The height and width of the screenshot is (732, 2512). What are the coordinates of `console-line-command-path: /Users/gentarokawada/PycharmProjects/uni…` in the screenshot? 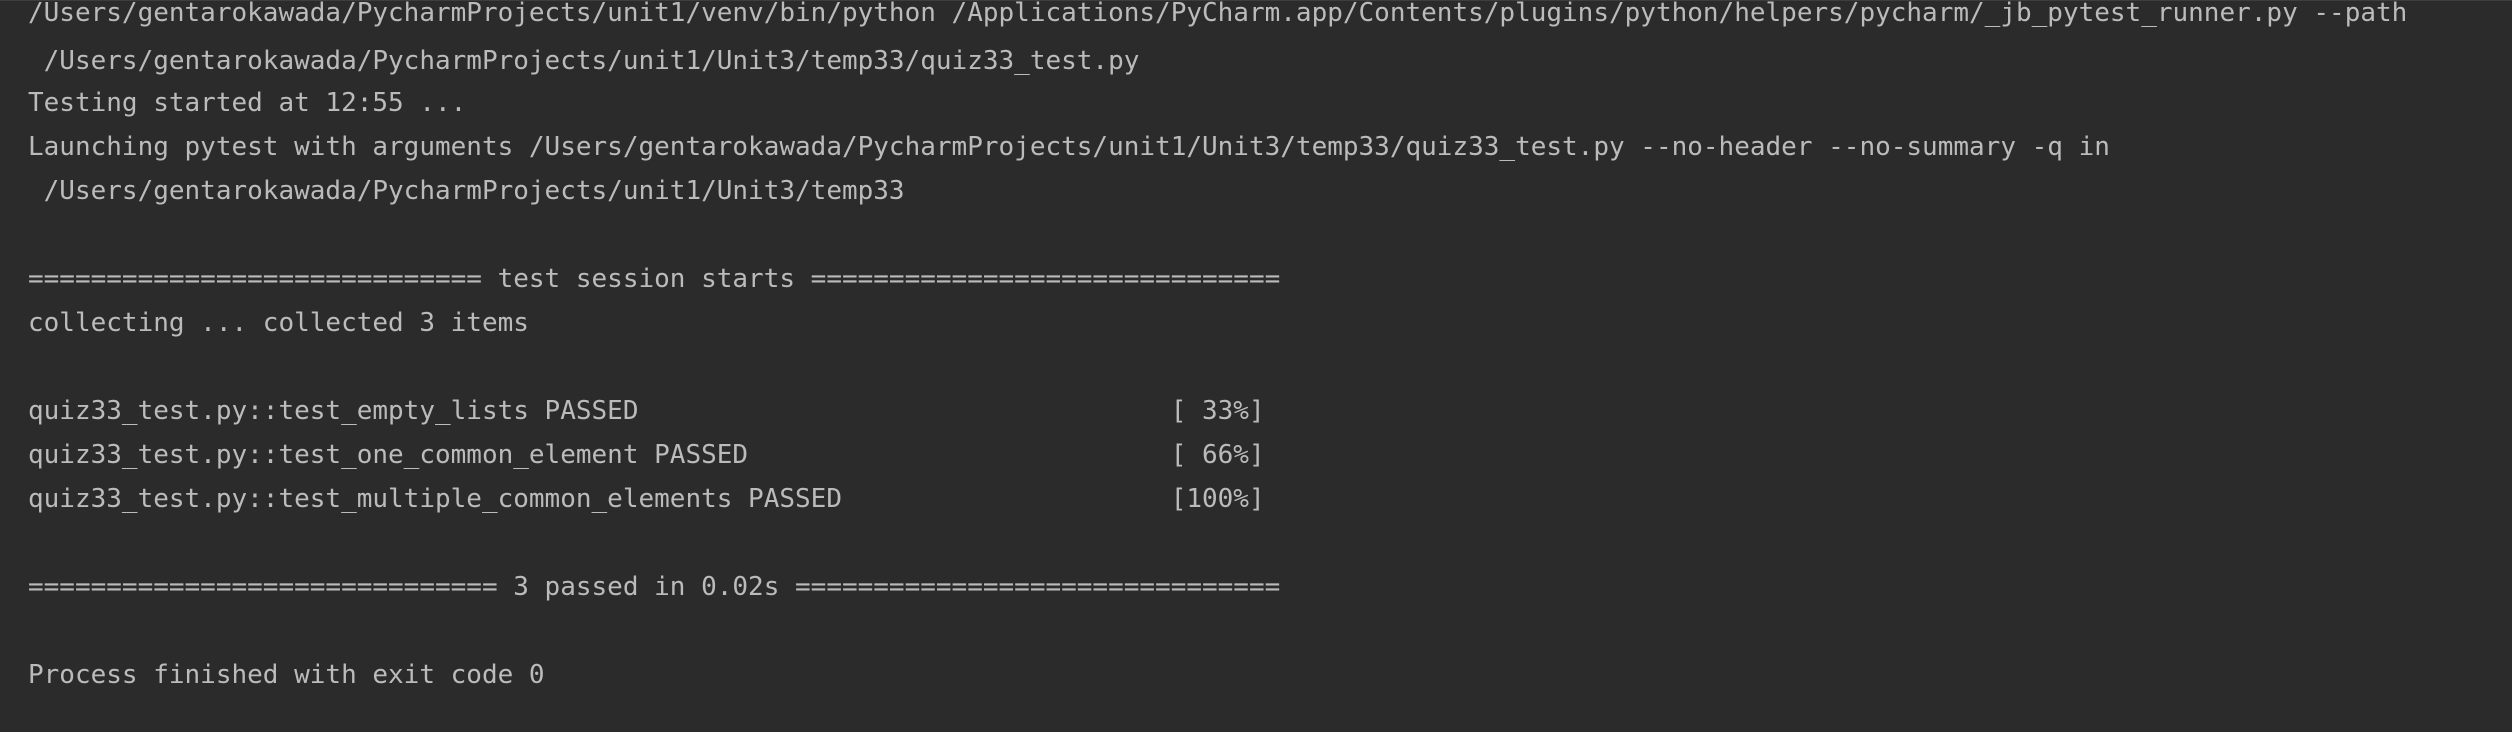 It's located at (584, 61).